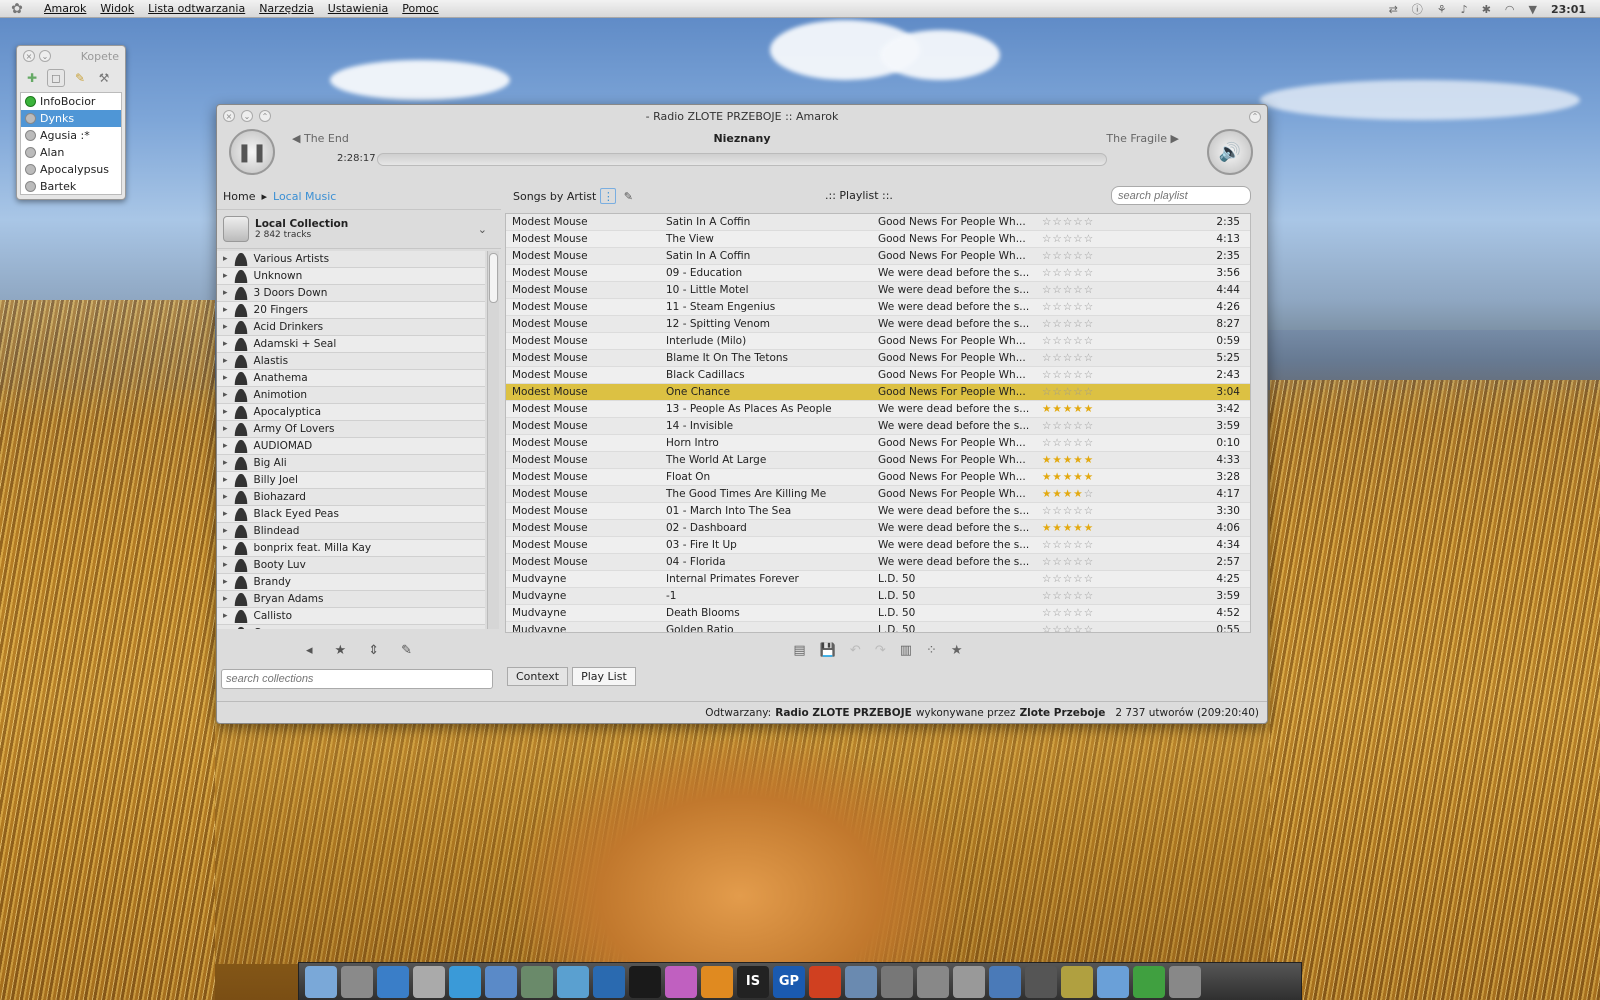  I want to click on progress-slider, so click(742, 159).